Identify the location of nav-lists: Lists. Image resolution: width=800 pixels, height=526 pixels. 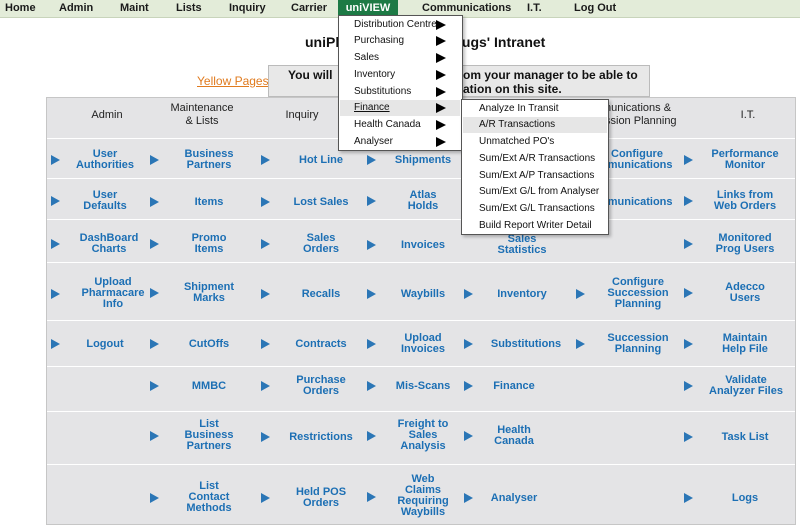
(189, 8).